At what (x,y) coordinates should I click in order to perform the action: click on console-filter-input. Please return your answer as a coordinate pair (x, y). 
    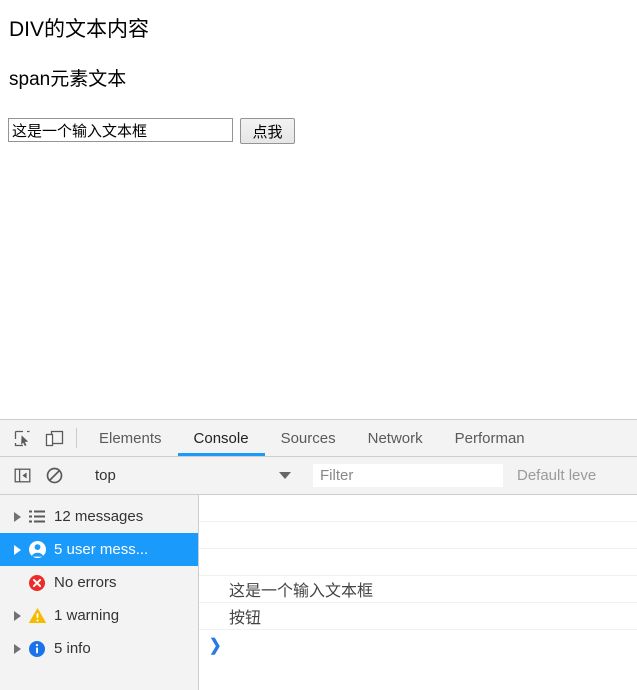
    Looking at the image, I should click on (408, 475).